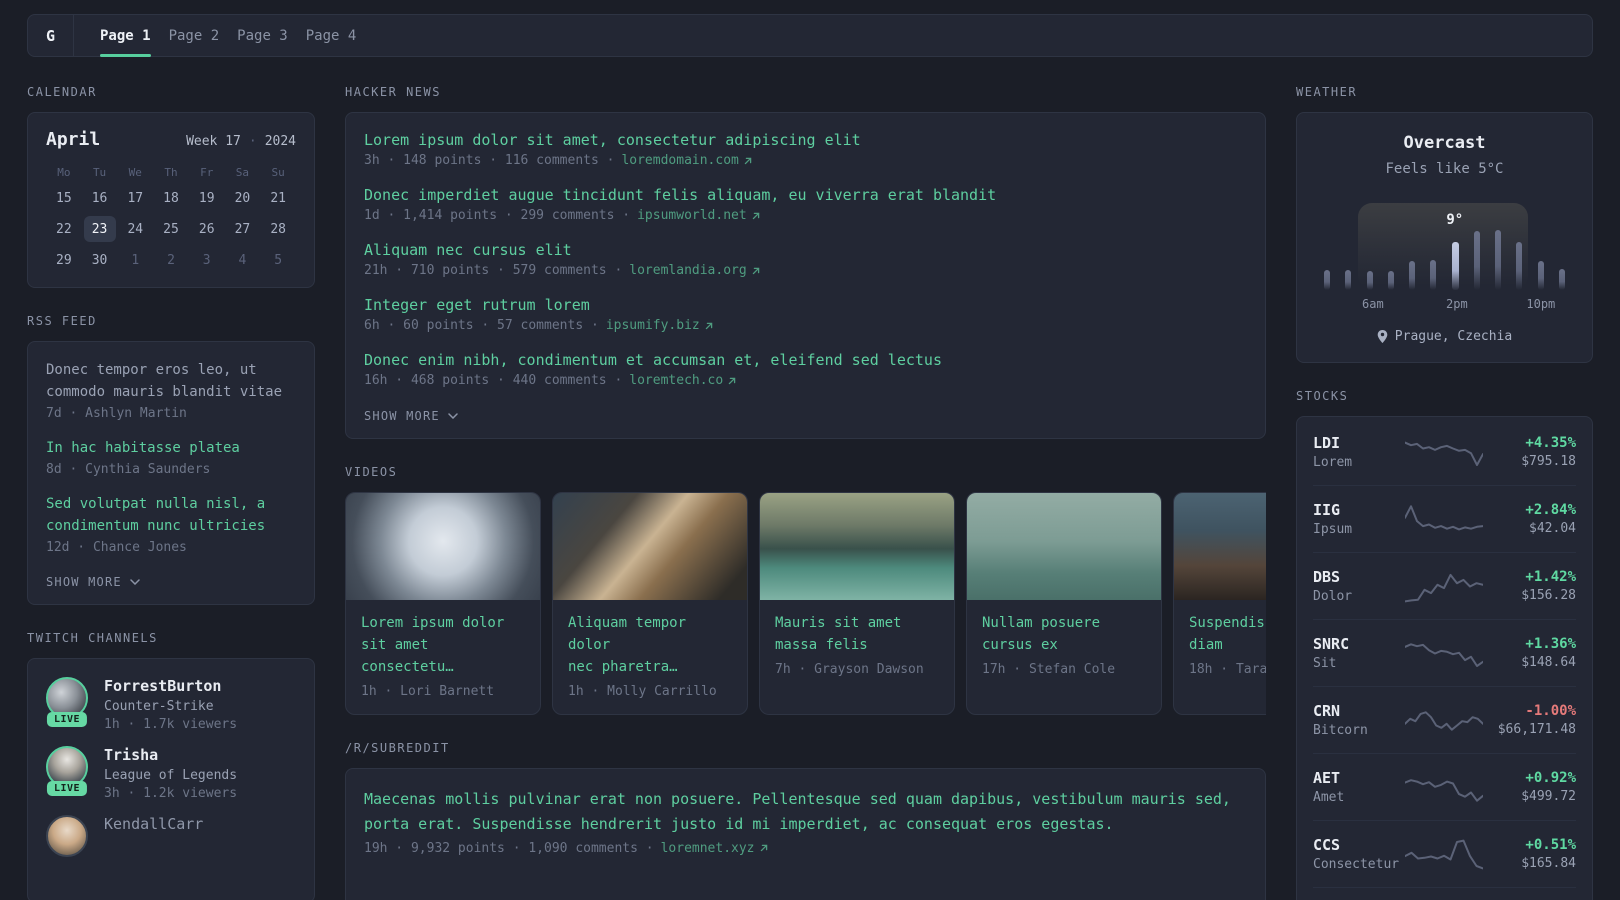 Image resolution: width=1620 pixels, height=900 pixels. Describe the element at coordinates (1220, 546) in the screenshot. I see `video-thumbnail` at that location.